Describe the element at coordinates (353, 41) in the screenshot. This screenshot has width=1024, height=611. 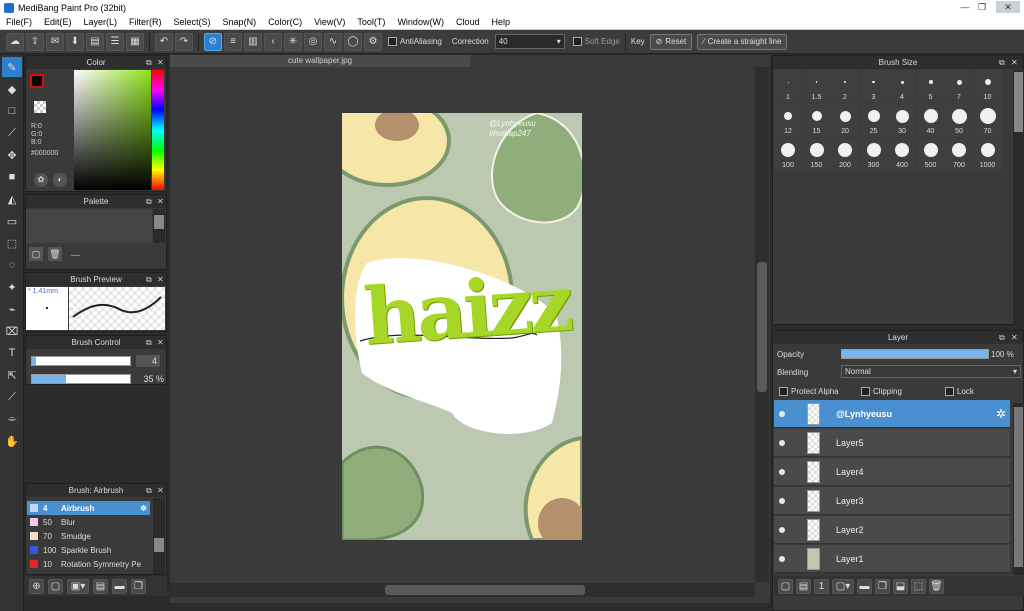
I see `circle-snap-icon: ◯` at that location.